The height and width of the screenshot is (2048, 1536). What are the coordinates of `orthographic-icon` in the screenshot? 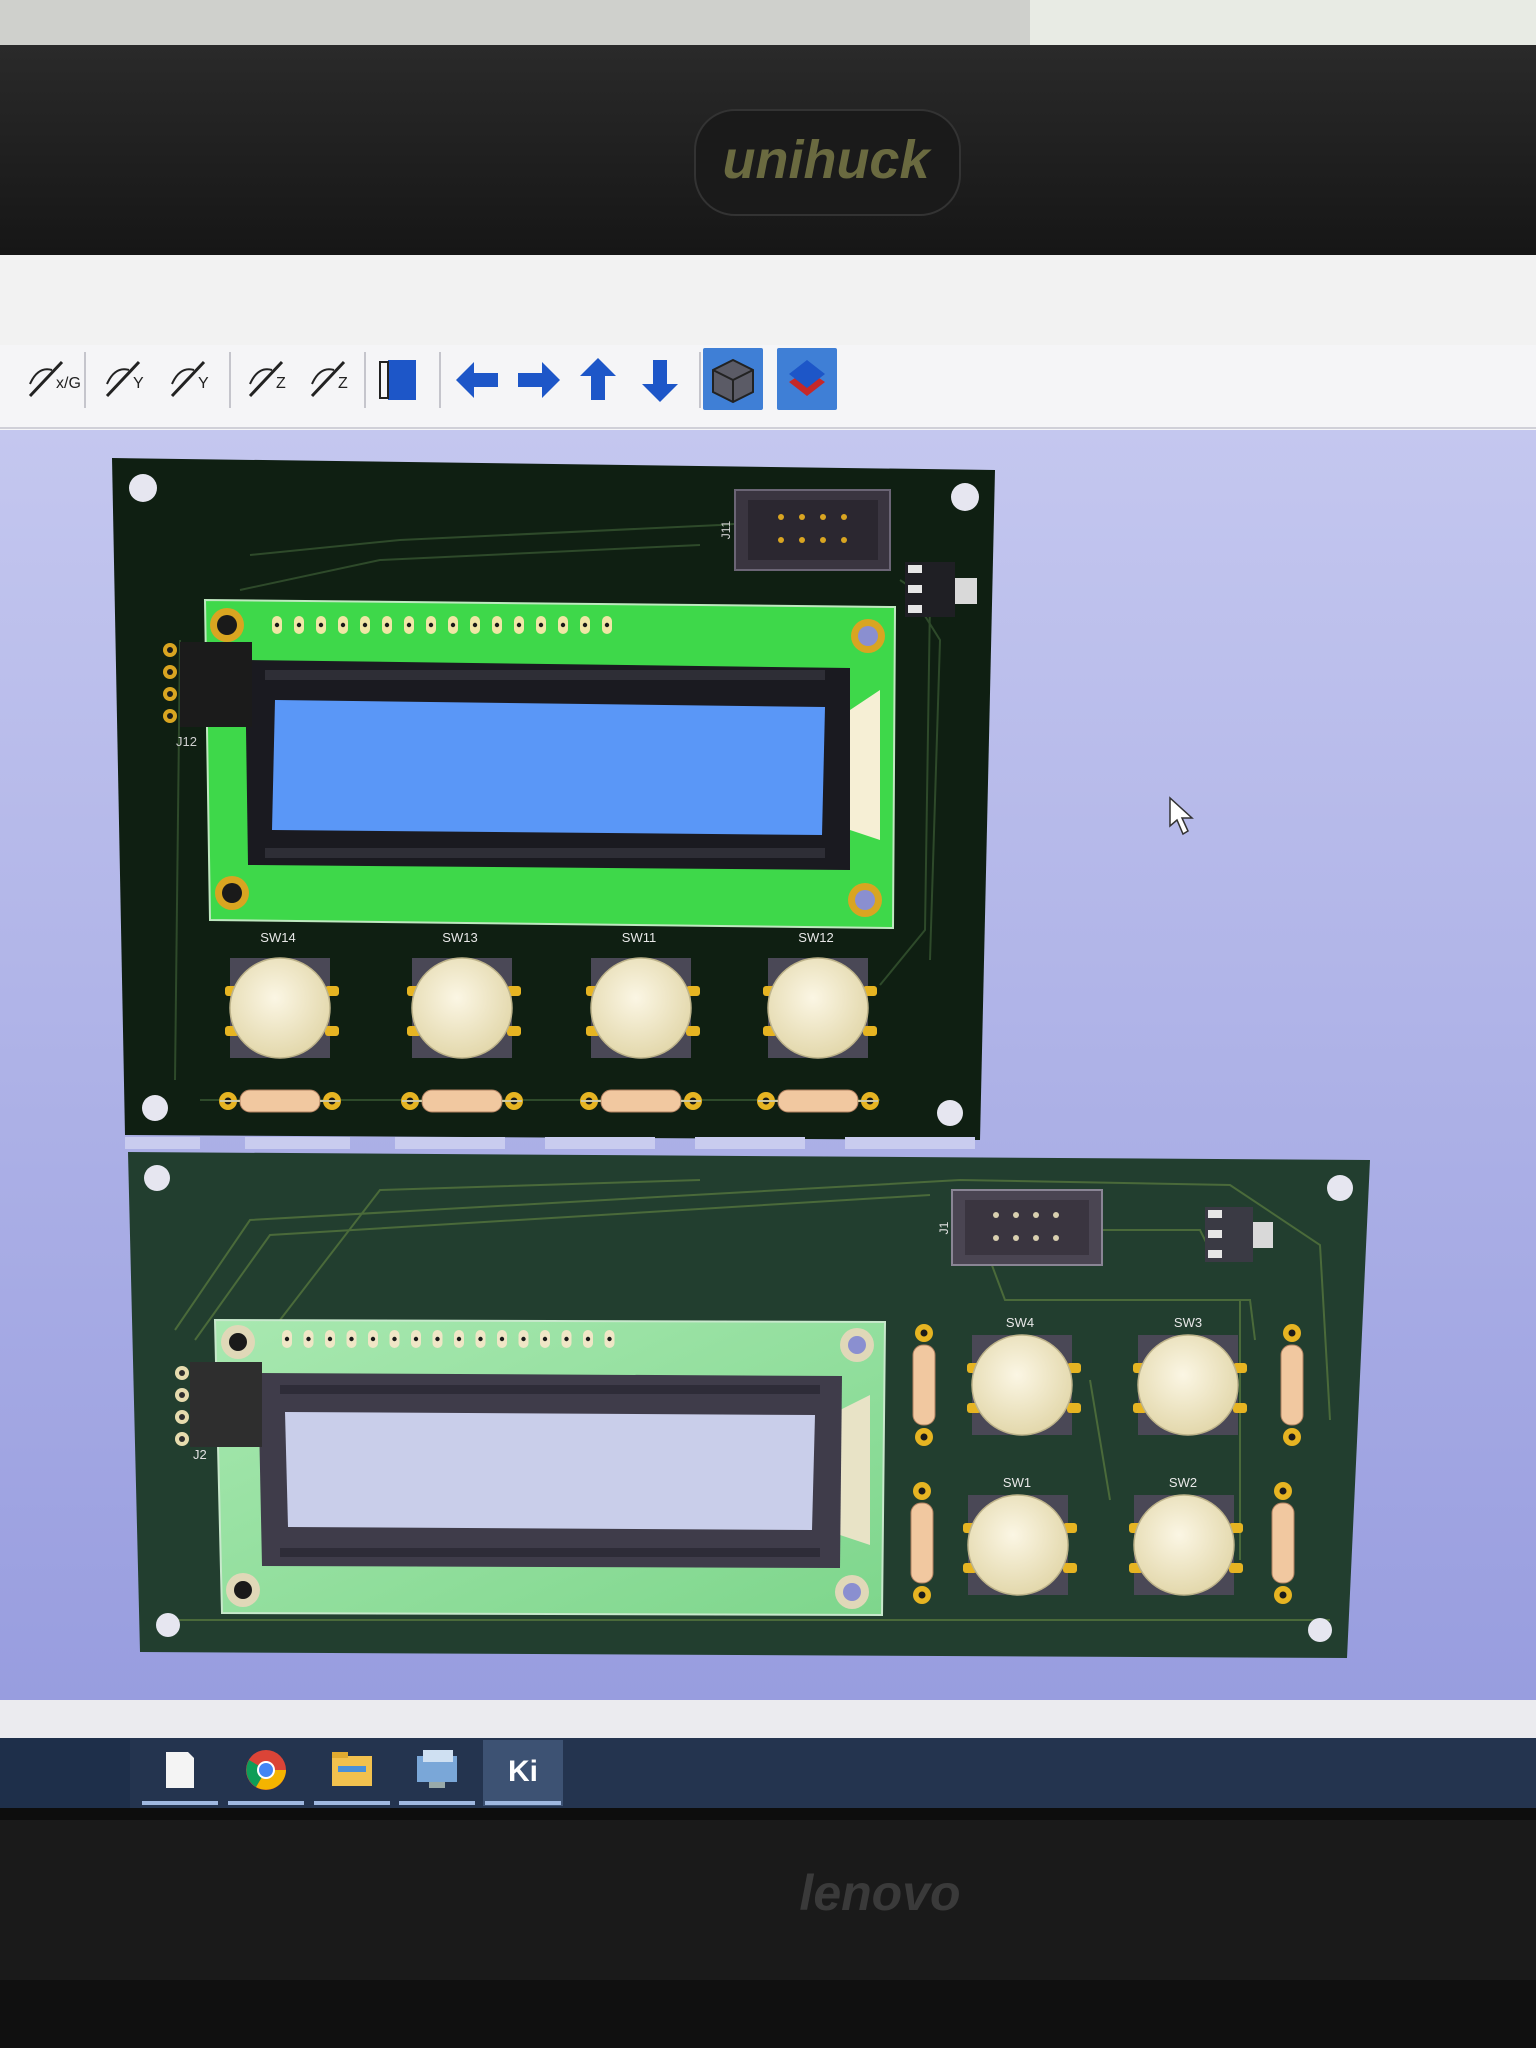 It's located at (733, 381).